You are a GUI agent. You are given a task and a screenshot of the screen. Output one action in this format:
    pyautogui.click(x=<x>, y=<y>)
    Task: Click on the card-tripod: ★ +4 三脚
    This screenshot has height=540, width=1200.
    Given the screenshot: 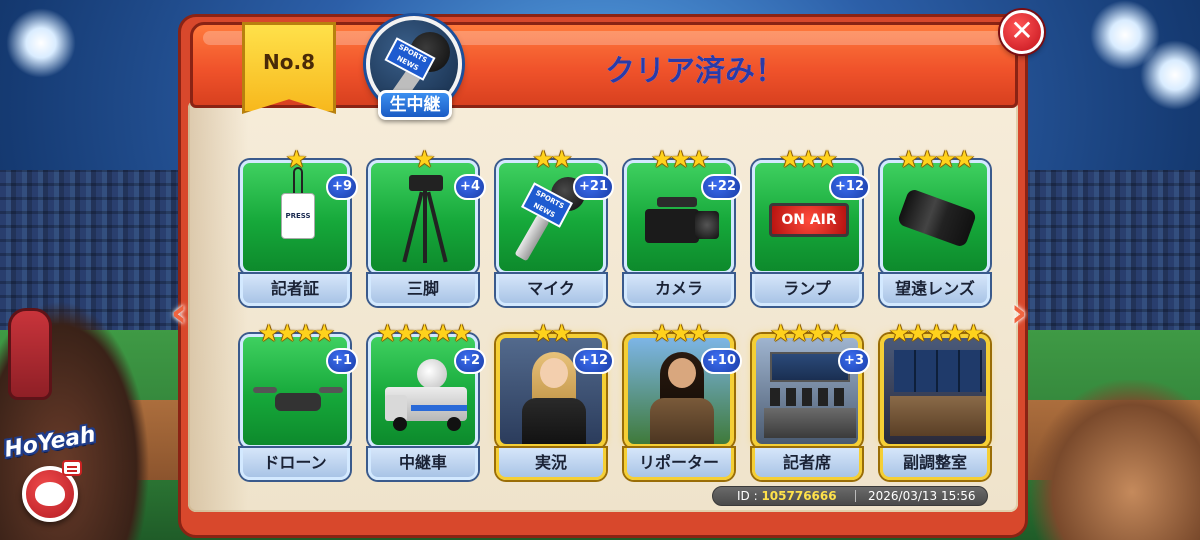 What is the action you would take?
    pyautogui.click(x=427, y=226)
    